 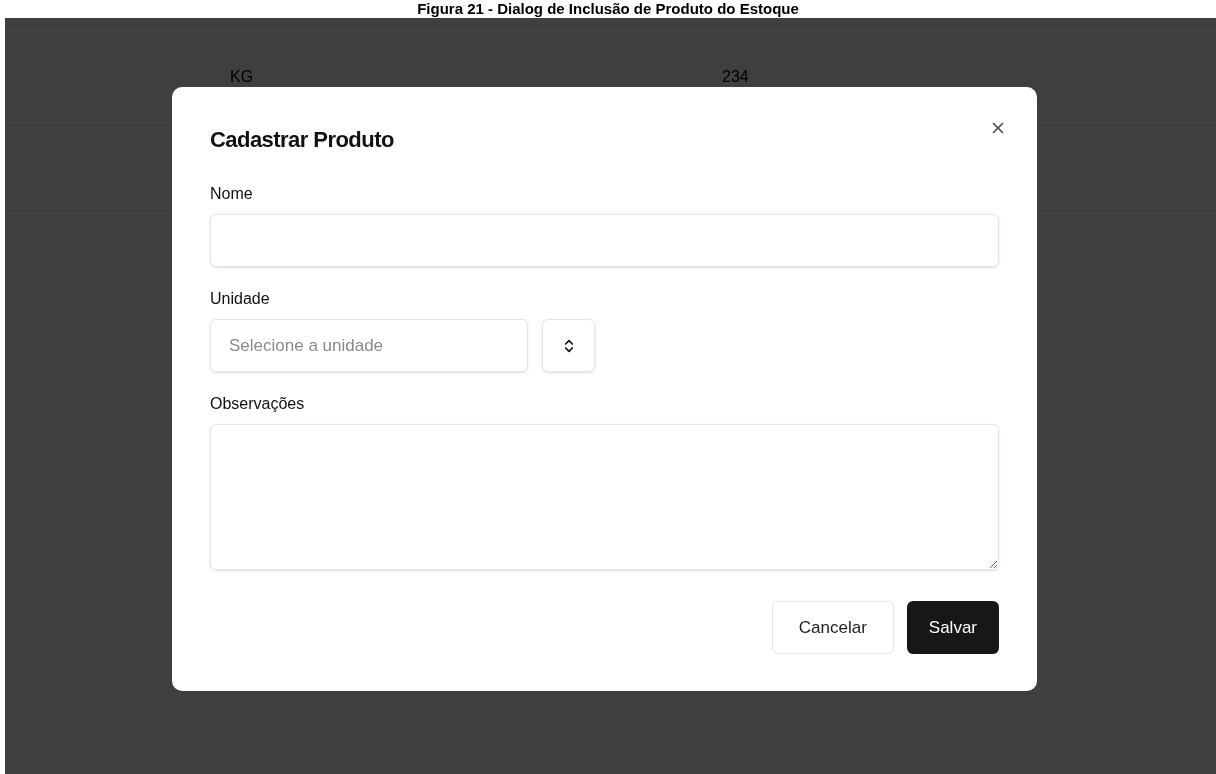 I want to click on unit-select-field: Selecione a unidade, so click(x=369, y=345).